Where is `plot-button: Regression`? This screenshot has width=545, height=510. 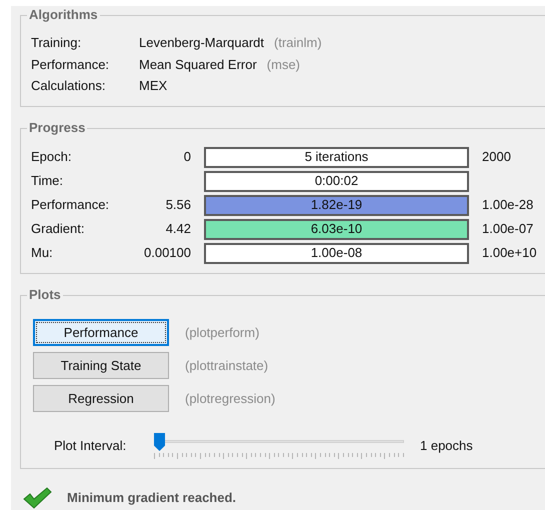
plot-button: Regression is located at coordinates (101, 398).